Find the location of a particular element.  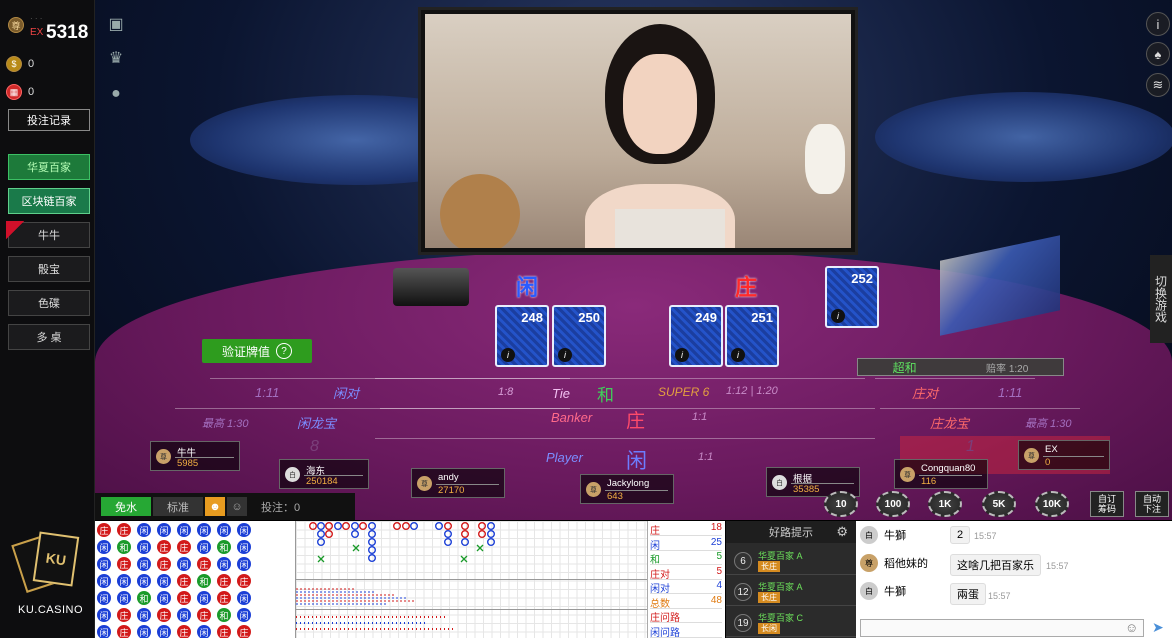

super-tie-bar: 超和 赔率 1:20 is located at coordinates (960, 367).